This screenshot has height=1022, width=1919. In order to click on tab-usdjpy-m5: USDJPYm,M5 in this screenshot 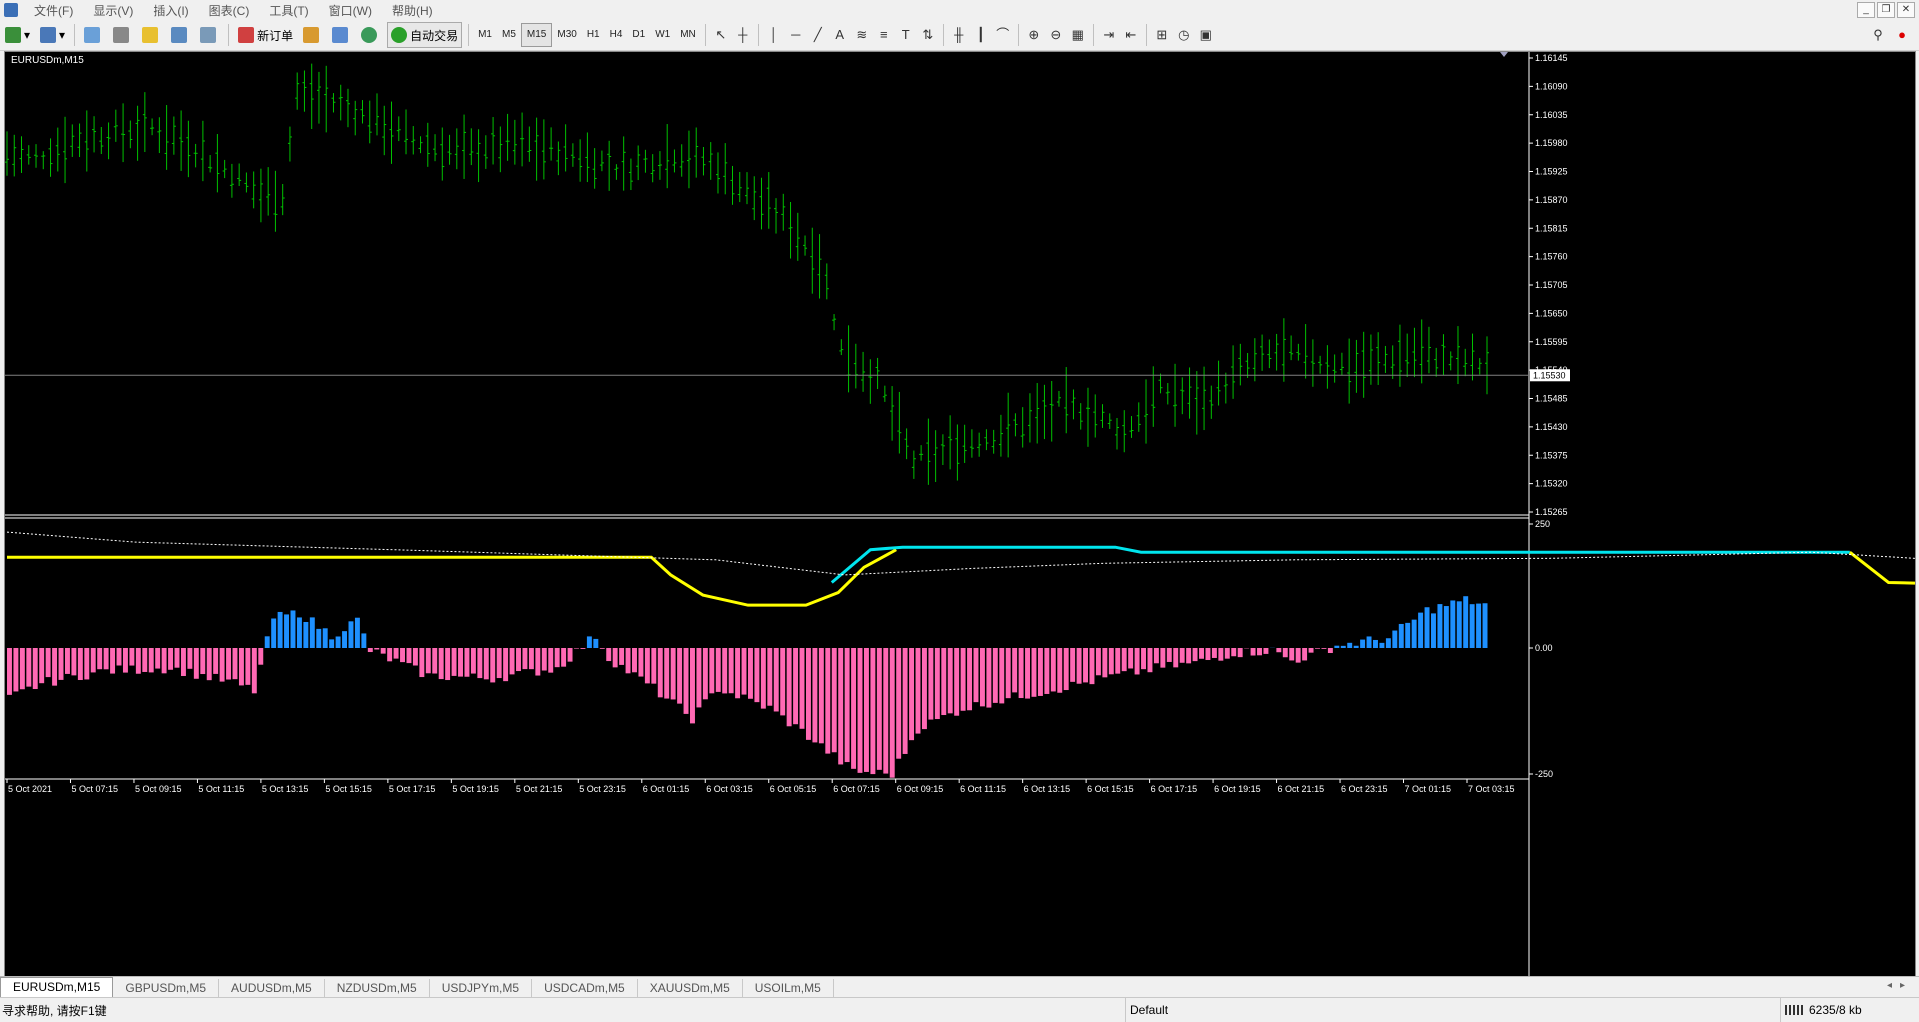, I will do `click(481, 988)`.